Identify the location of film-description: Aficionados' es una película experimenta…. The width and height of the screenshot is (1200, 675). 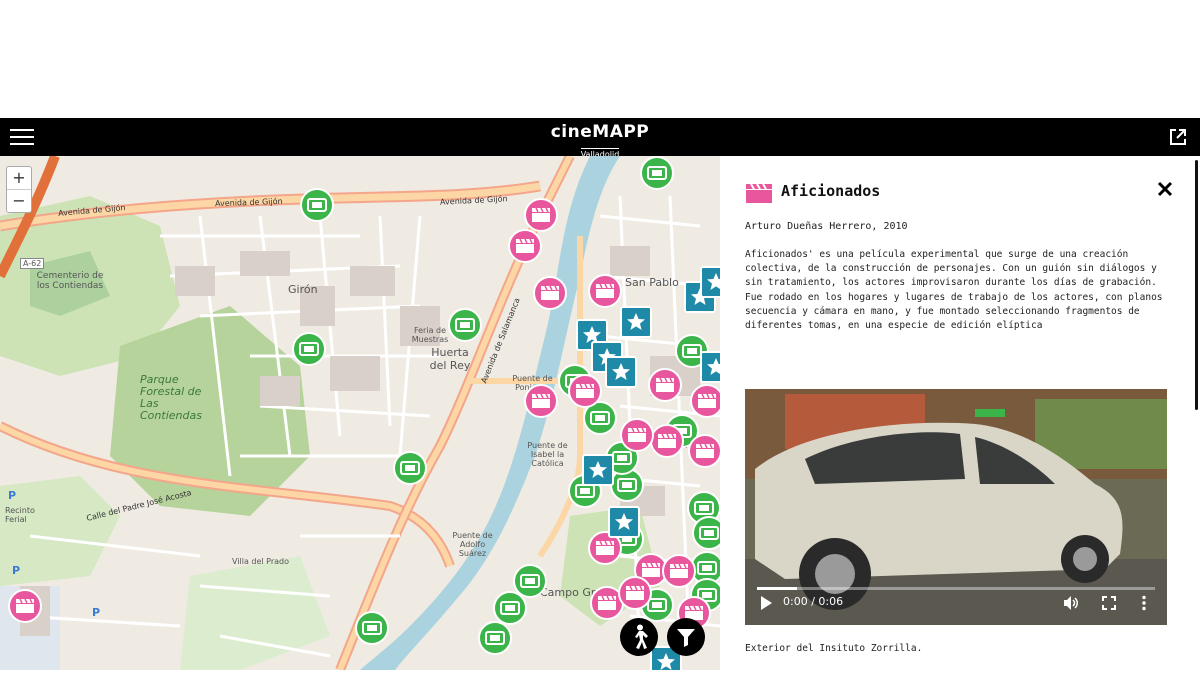
(954, 290).